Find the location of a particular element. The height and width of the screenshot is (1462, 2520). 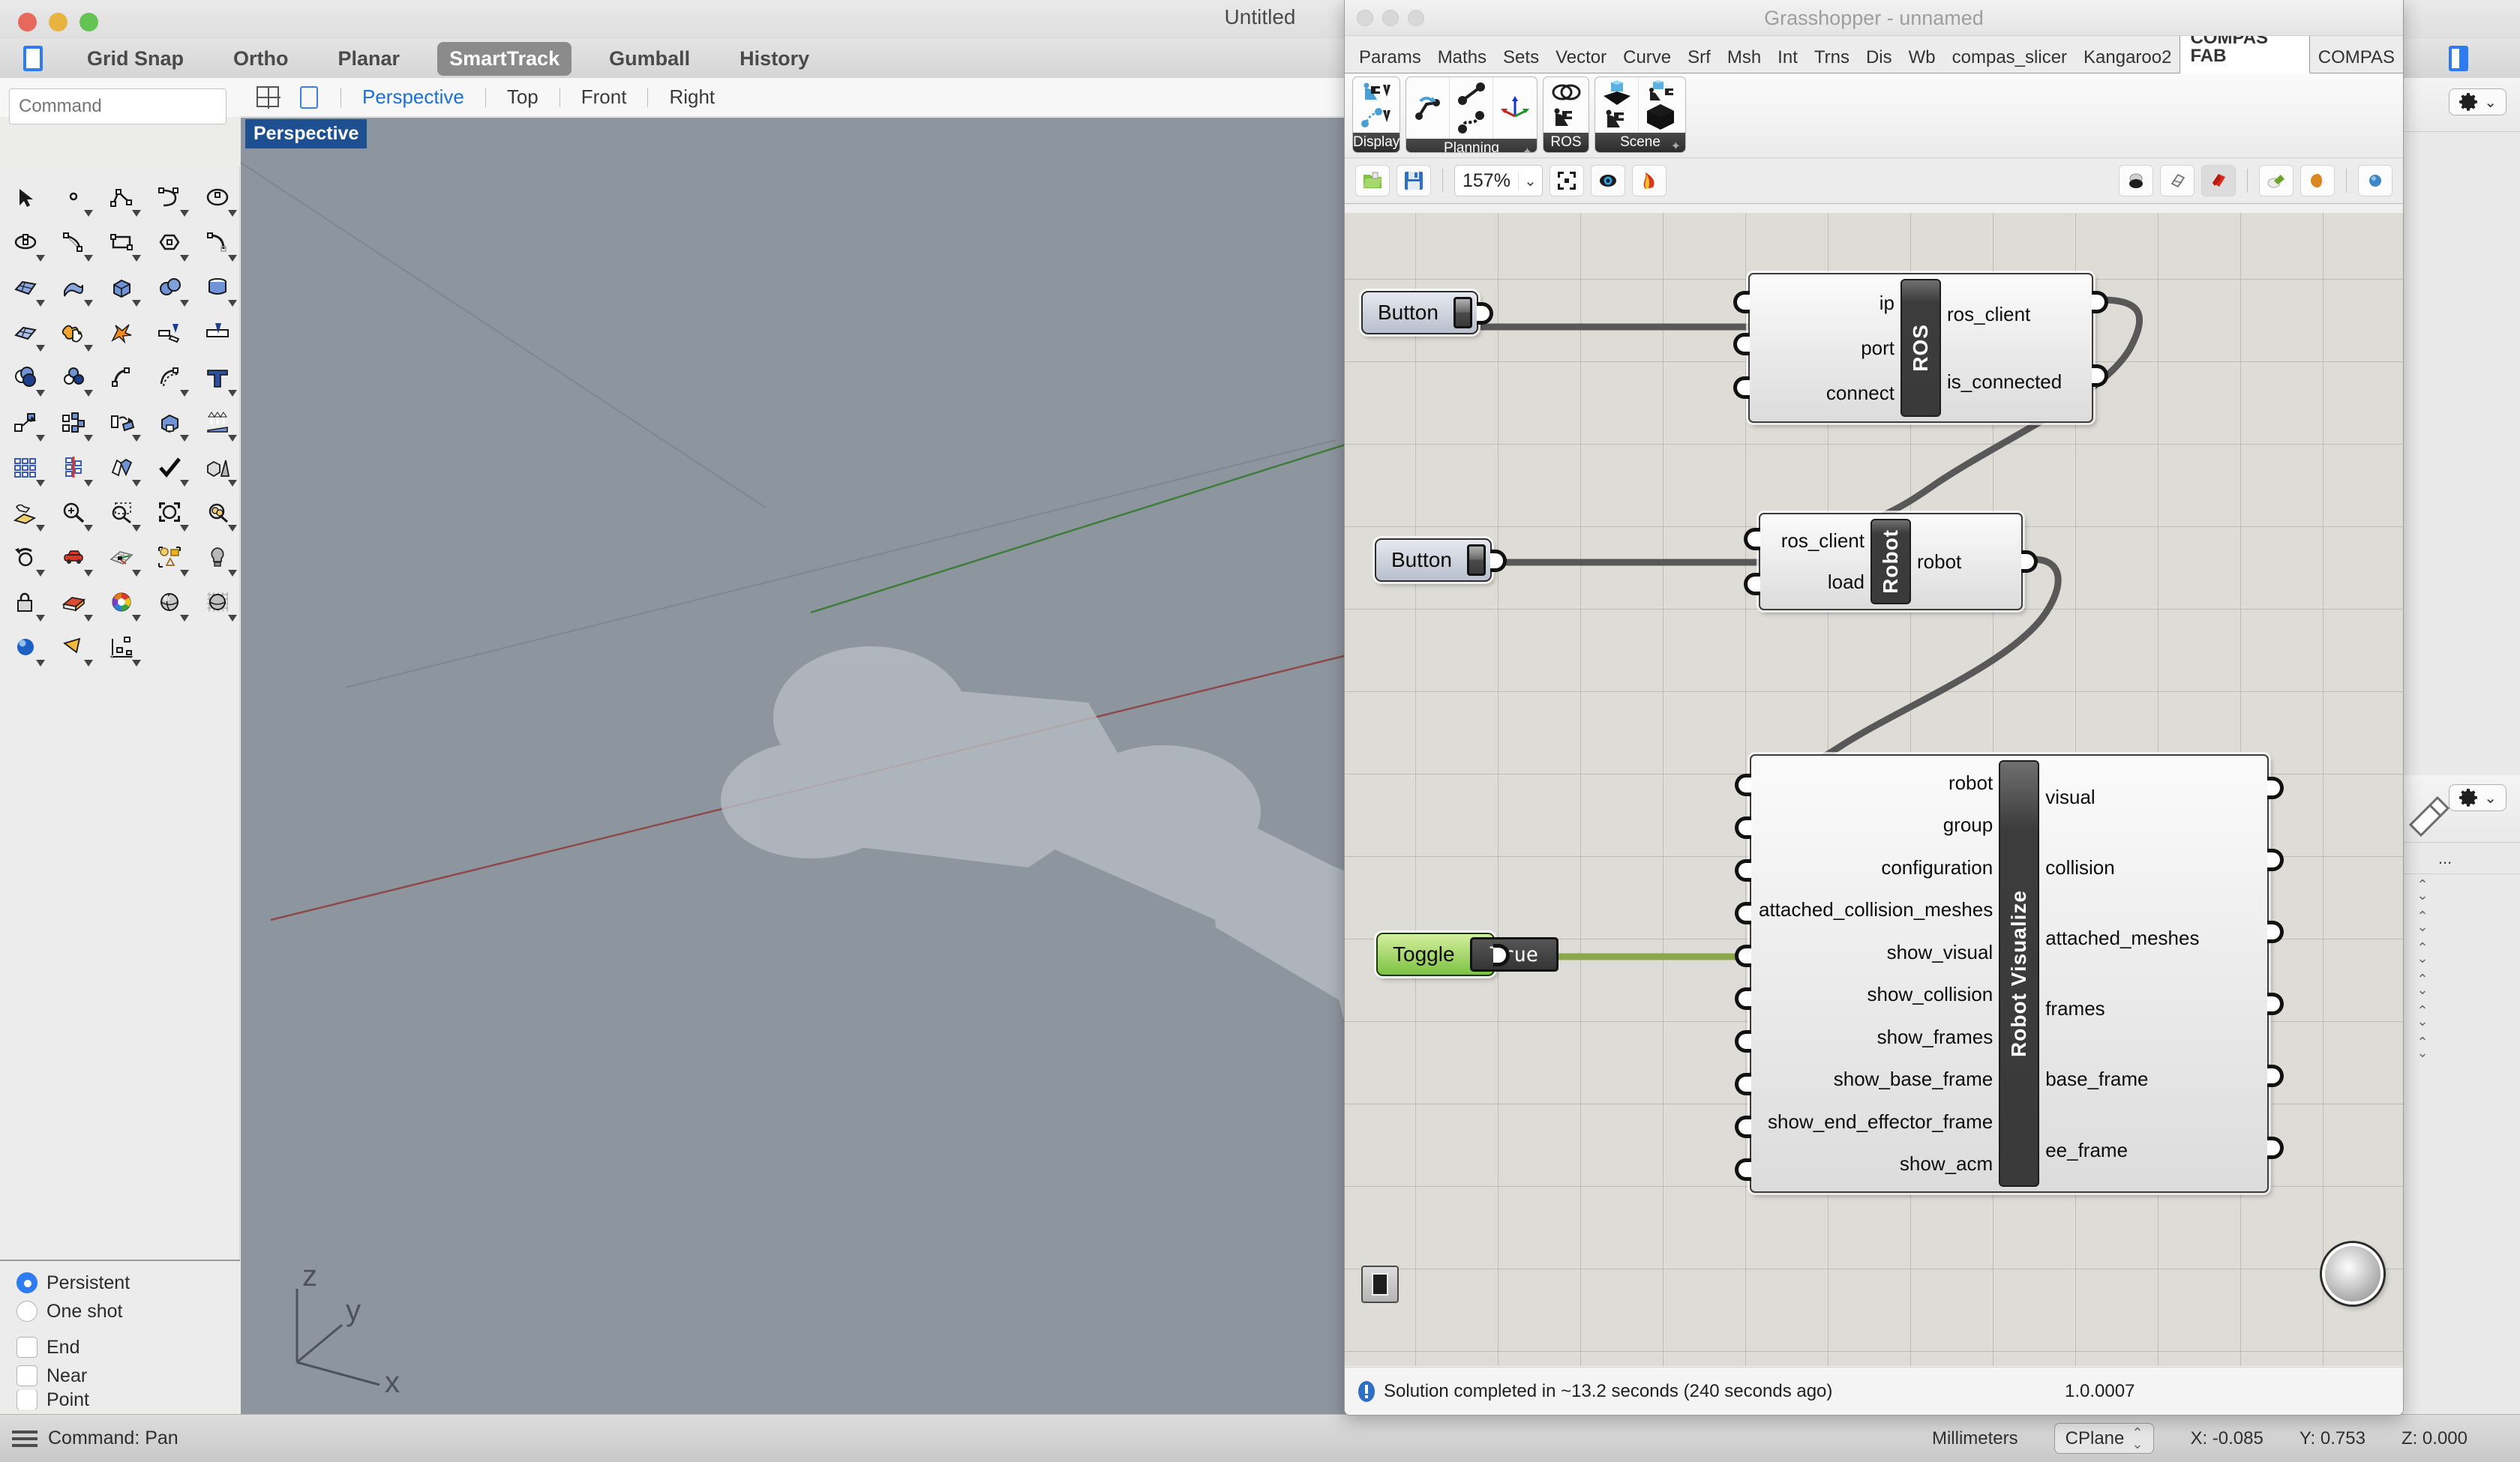

gh-minimize-button is located at coordinates (1390, 18).